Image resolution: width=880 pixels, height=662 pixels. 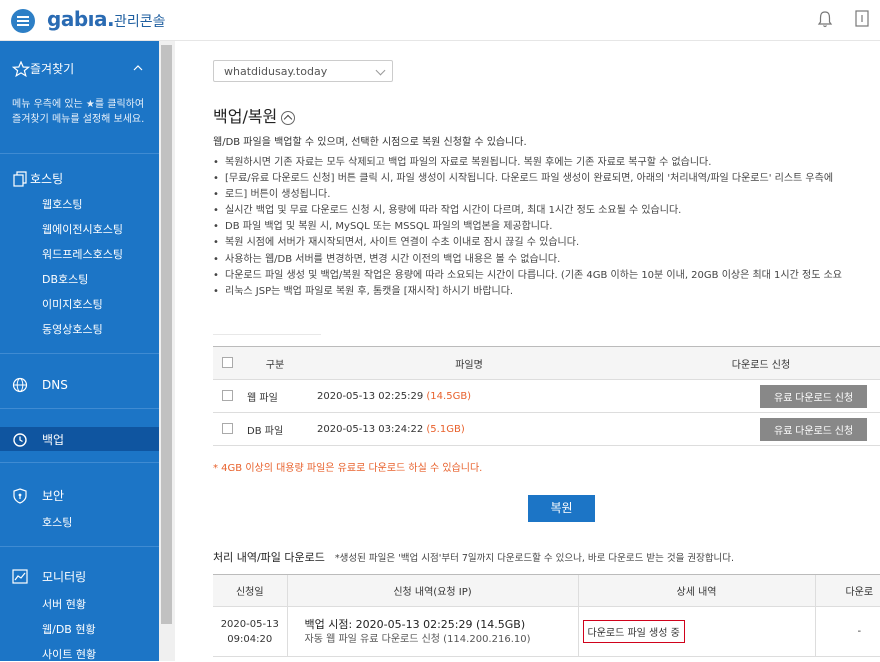 I want to click on header-detail: 상세 내역, so click(x=696, y=590).